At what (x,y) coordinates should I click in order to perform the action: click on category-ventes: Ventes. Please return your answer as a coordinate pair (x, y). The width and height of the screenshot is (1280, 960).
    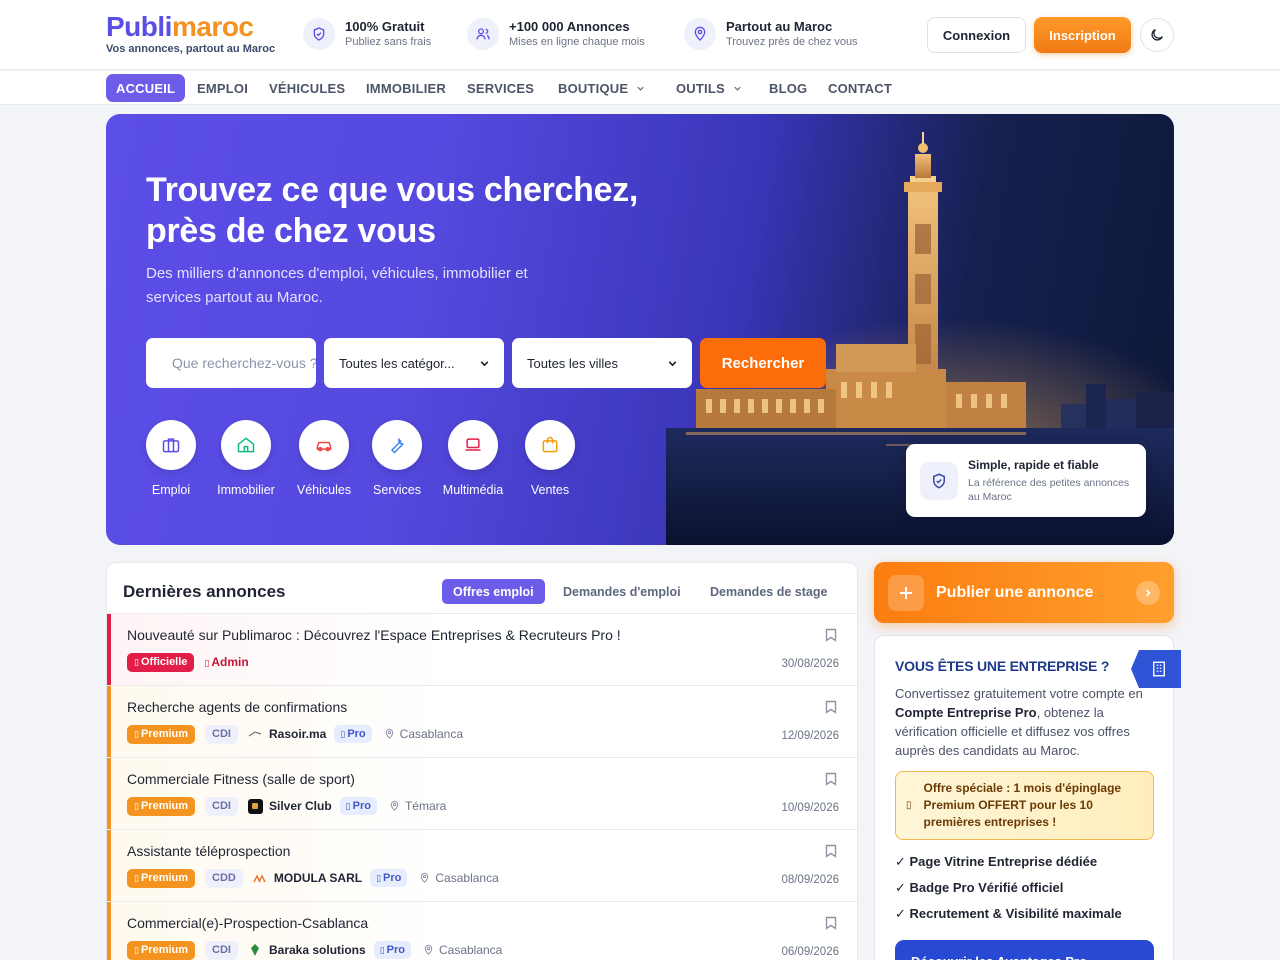
    Looking at the image, I should click on (550, 458).